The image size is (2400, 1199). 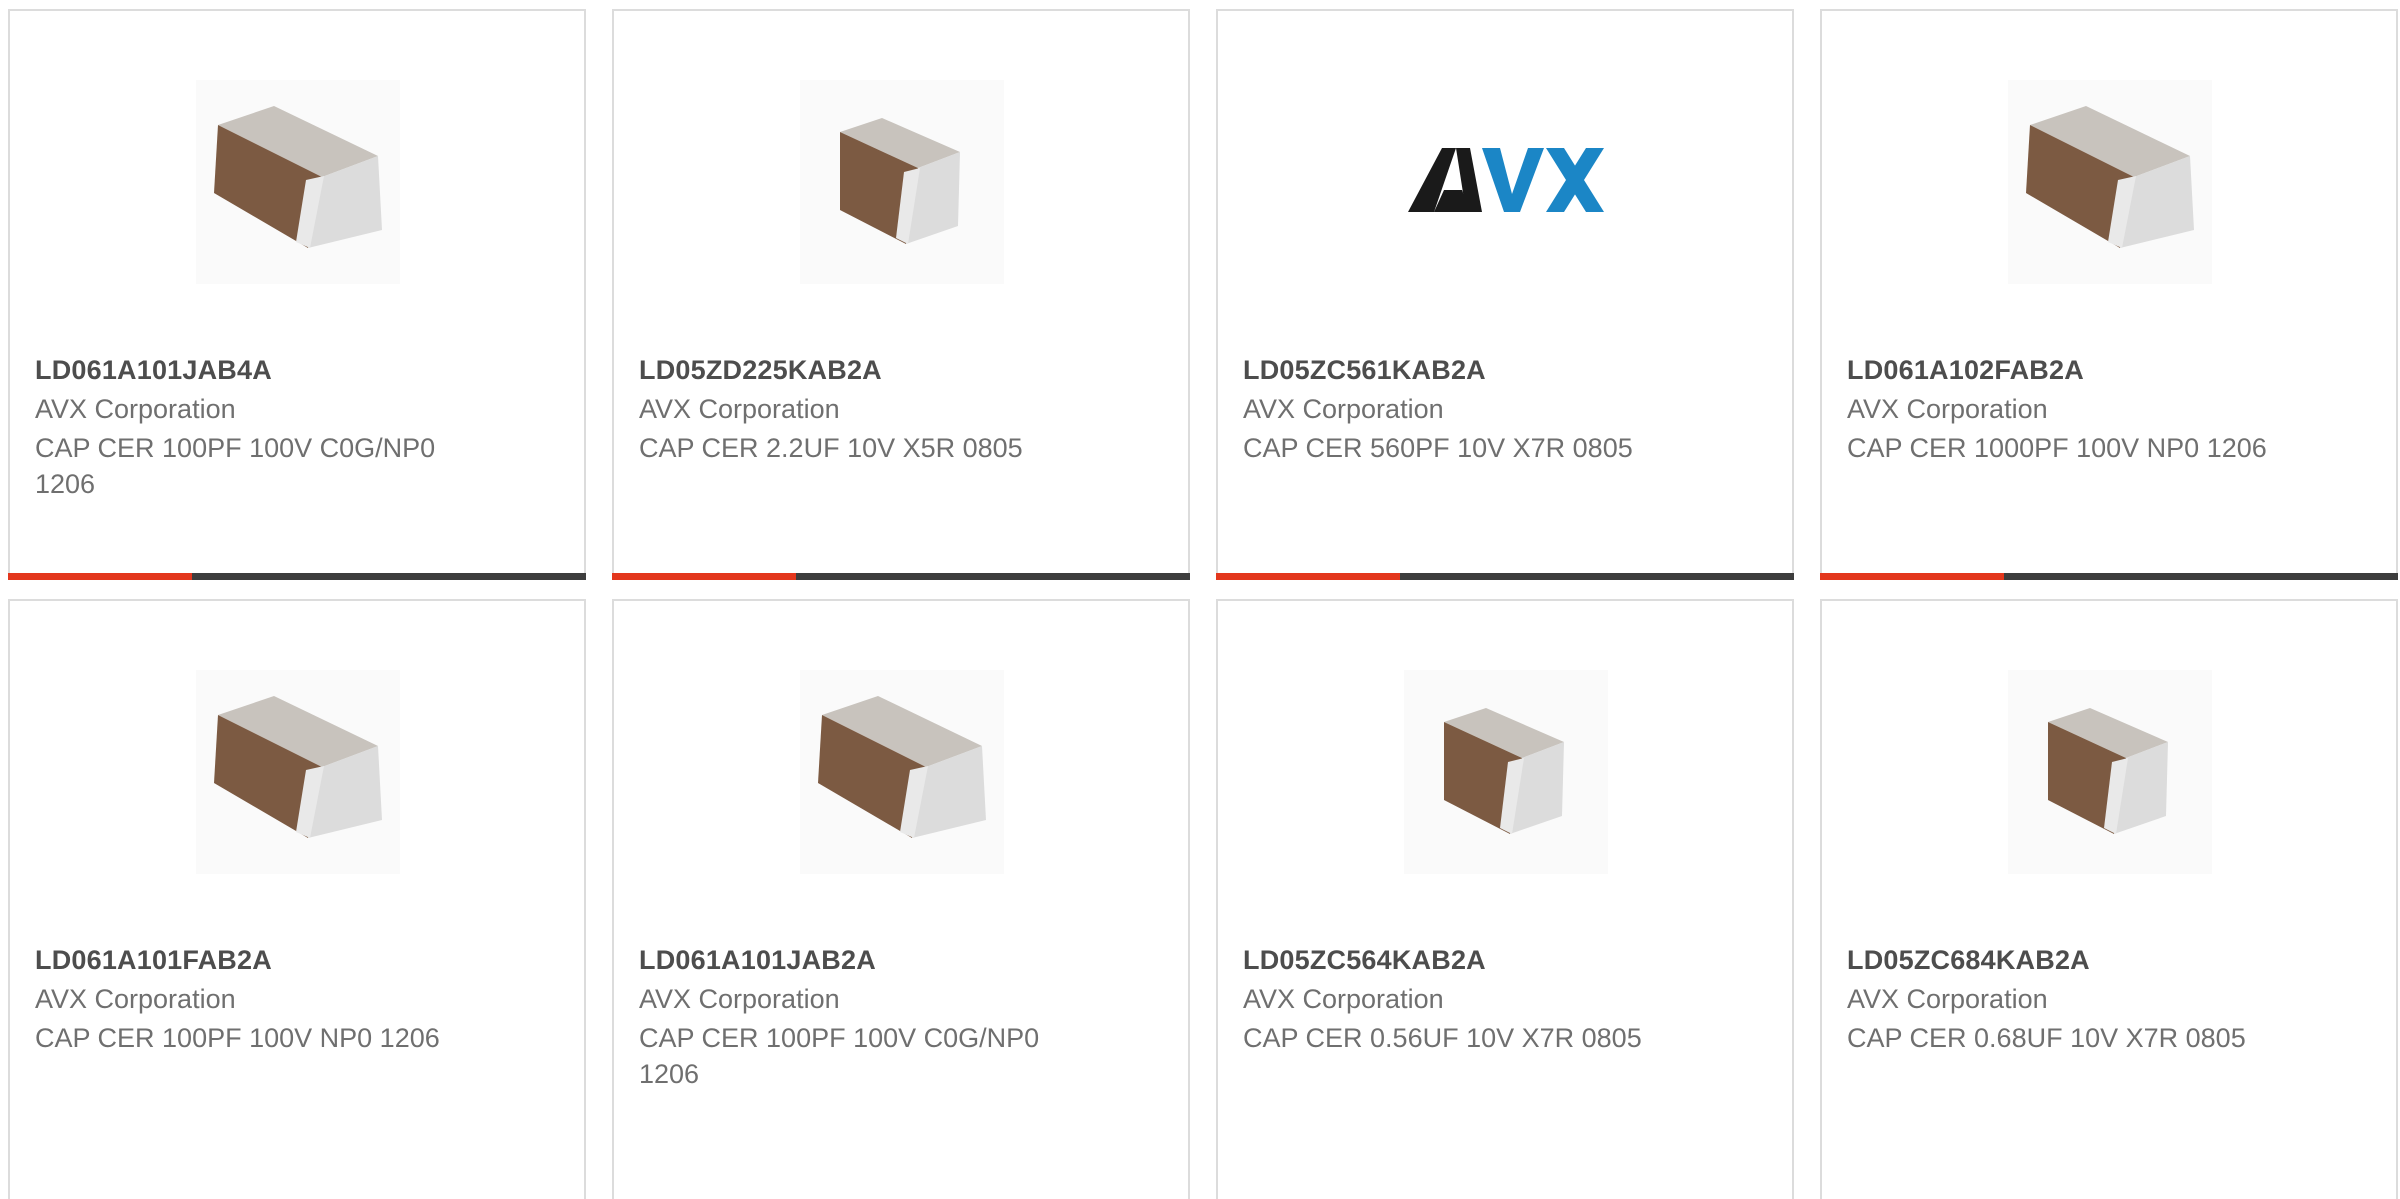 What do you see at coordinates (1506, 182) in the screenshot?
I see `avx-logo` at bounding box center [1506, 182].